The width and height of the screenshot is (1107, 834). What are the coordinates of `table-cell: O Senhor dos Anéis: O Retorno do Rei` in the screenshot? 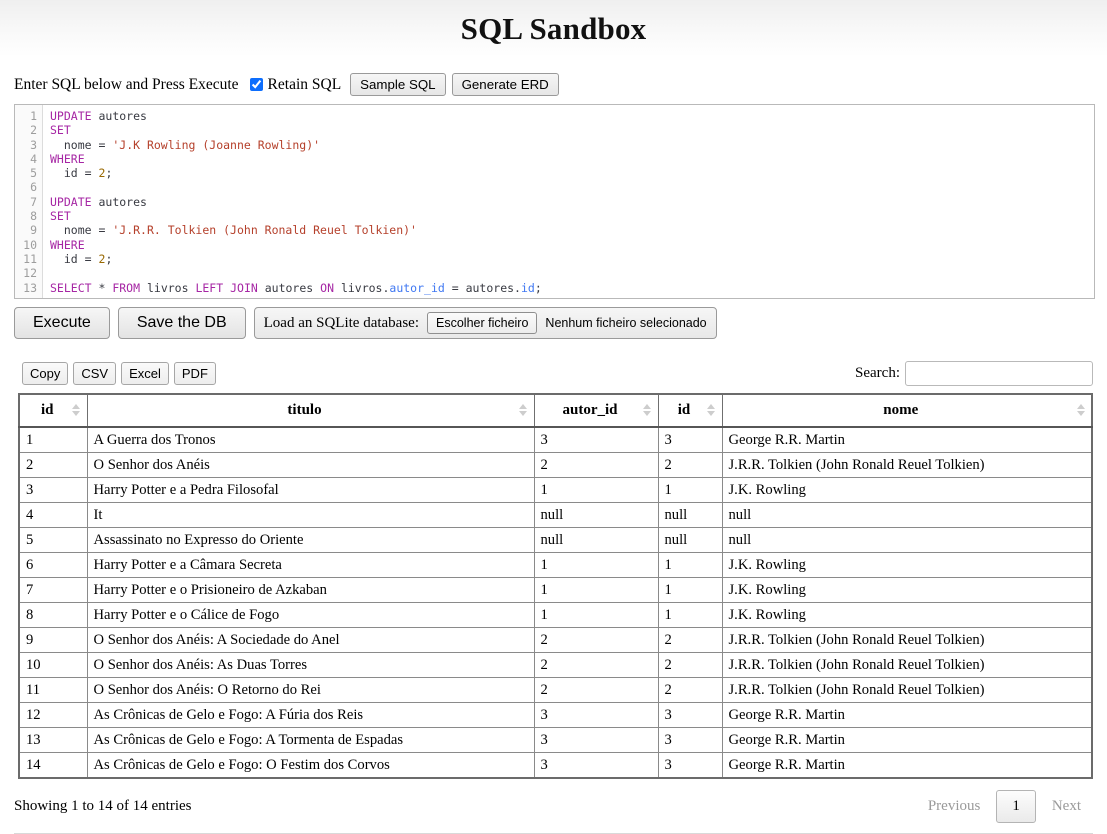 It's located at (310, 690).